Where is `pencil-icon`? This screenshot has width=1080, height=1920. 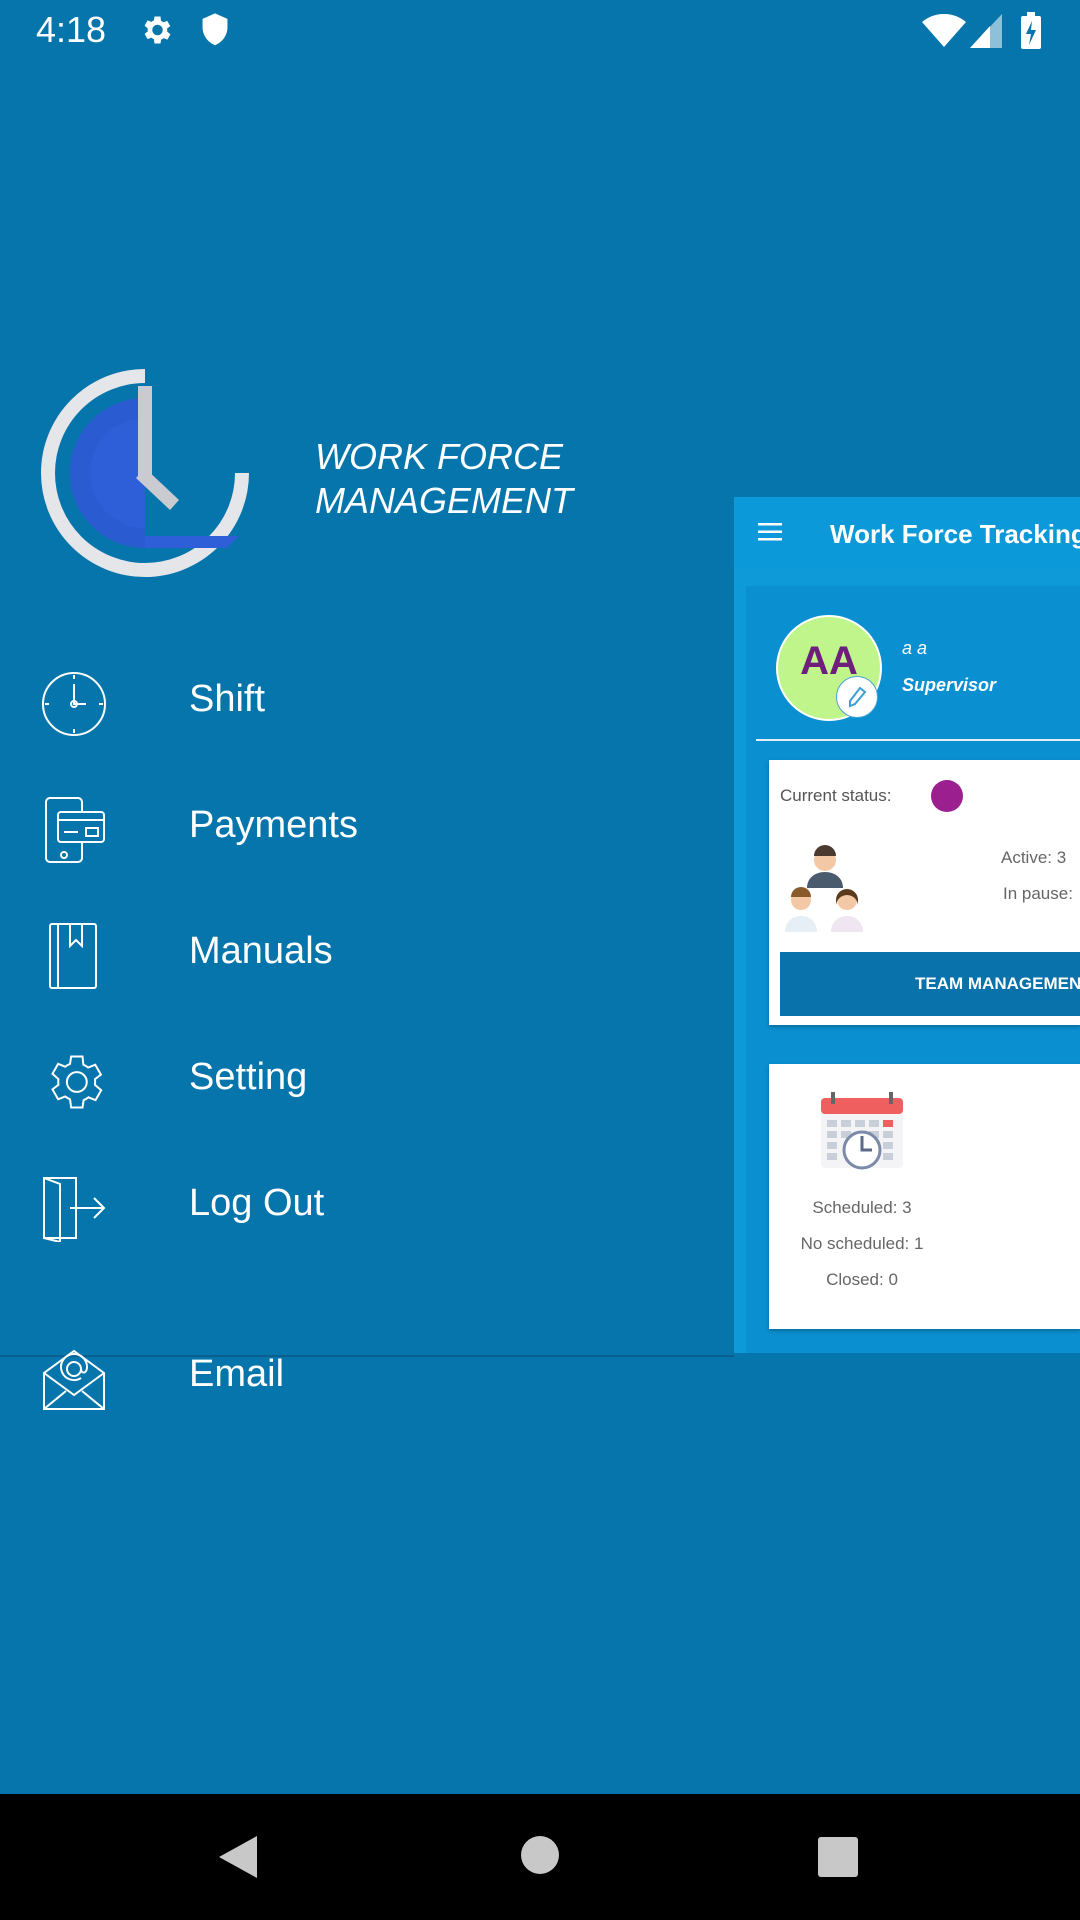 pencil-icon is located at coordinates (858, 697).